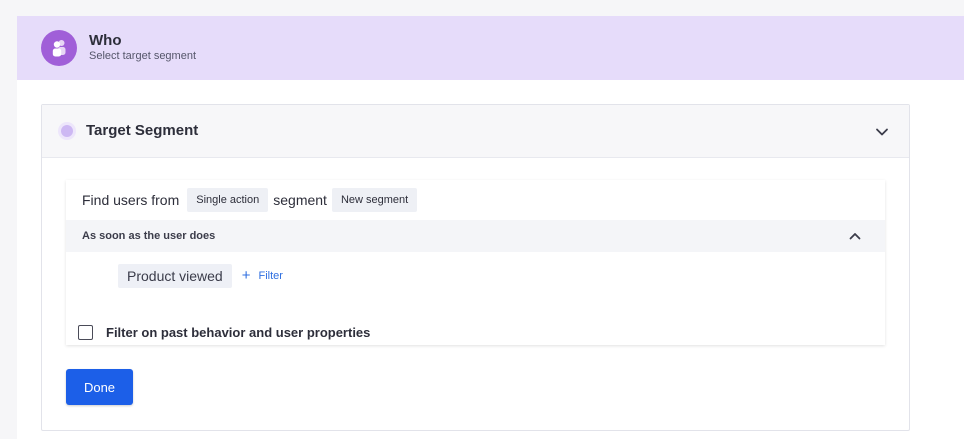 The width and height of the screenshot is (964, 439). I want to click on target-segment-title: Target Segment, so click(142, 130).